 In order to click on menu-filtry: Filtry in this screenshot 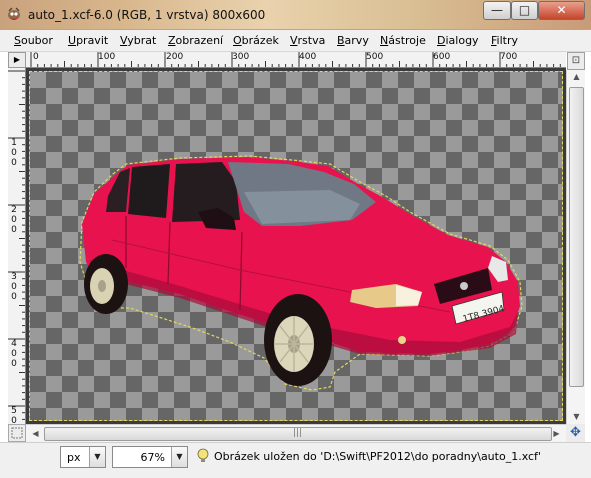, I will do `click(504, 40)`.